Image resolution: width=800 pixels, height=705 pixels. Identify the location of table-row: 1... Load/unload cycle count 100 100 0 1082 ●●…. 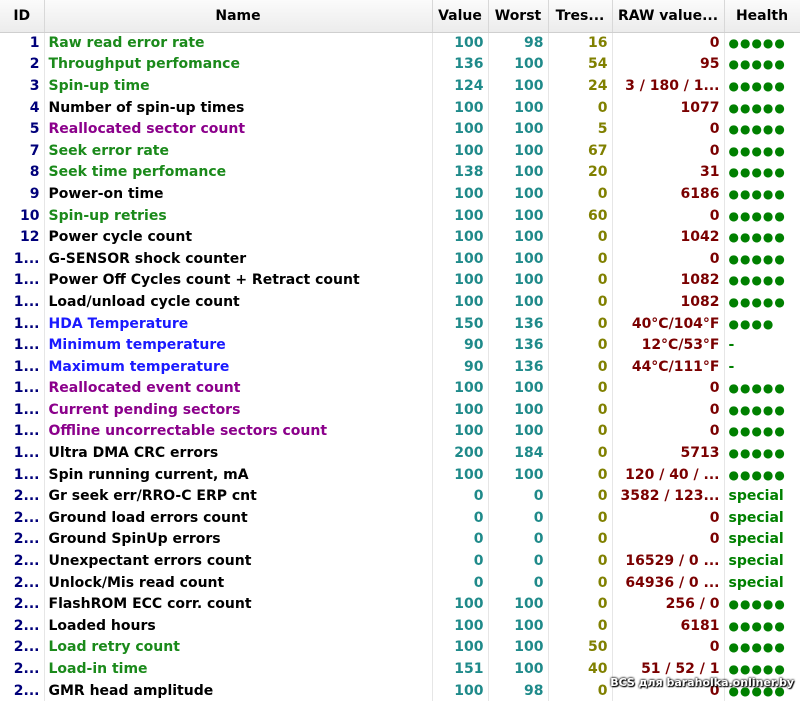
(400, 302).